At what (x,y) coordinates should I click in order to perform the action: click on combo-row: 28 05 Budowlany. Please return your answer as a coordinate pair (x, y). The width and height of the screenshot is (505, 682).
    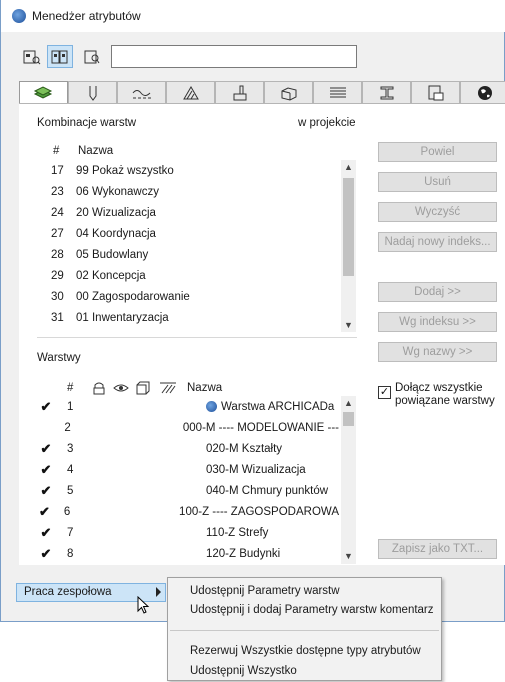
    Looking at the image, I should click on (187, 254).